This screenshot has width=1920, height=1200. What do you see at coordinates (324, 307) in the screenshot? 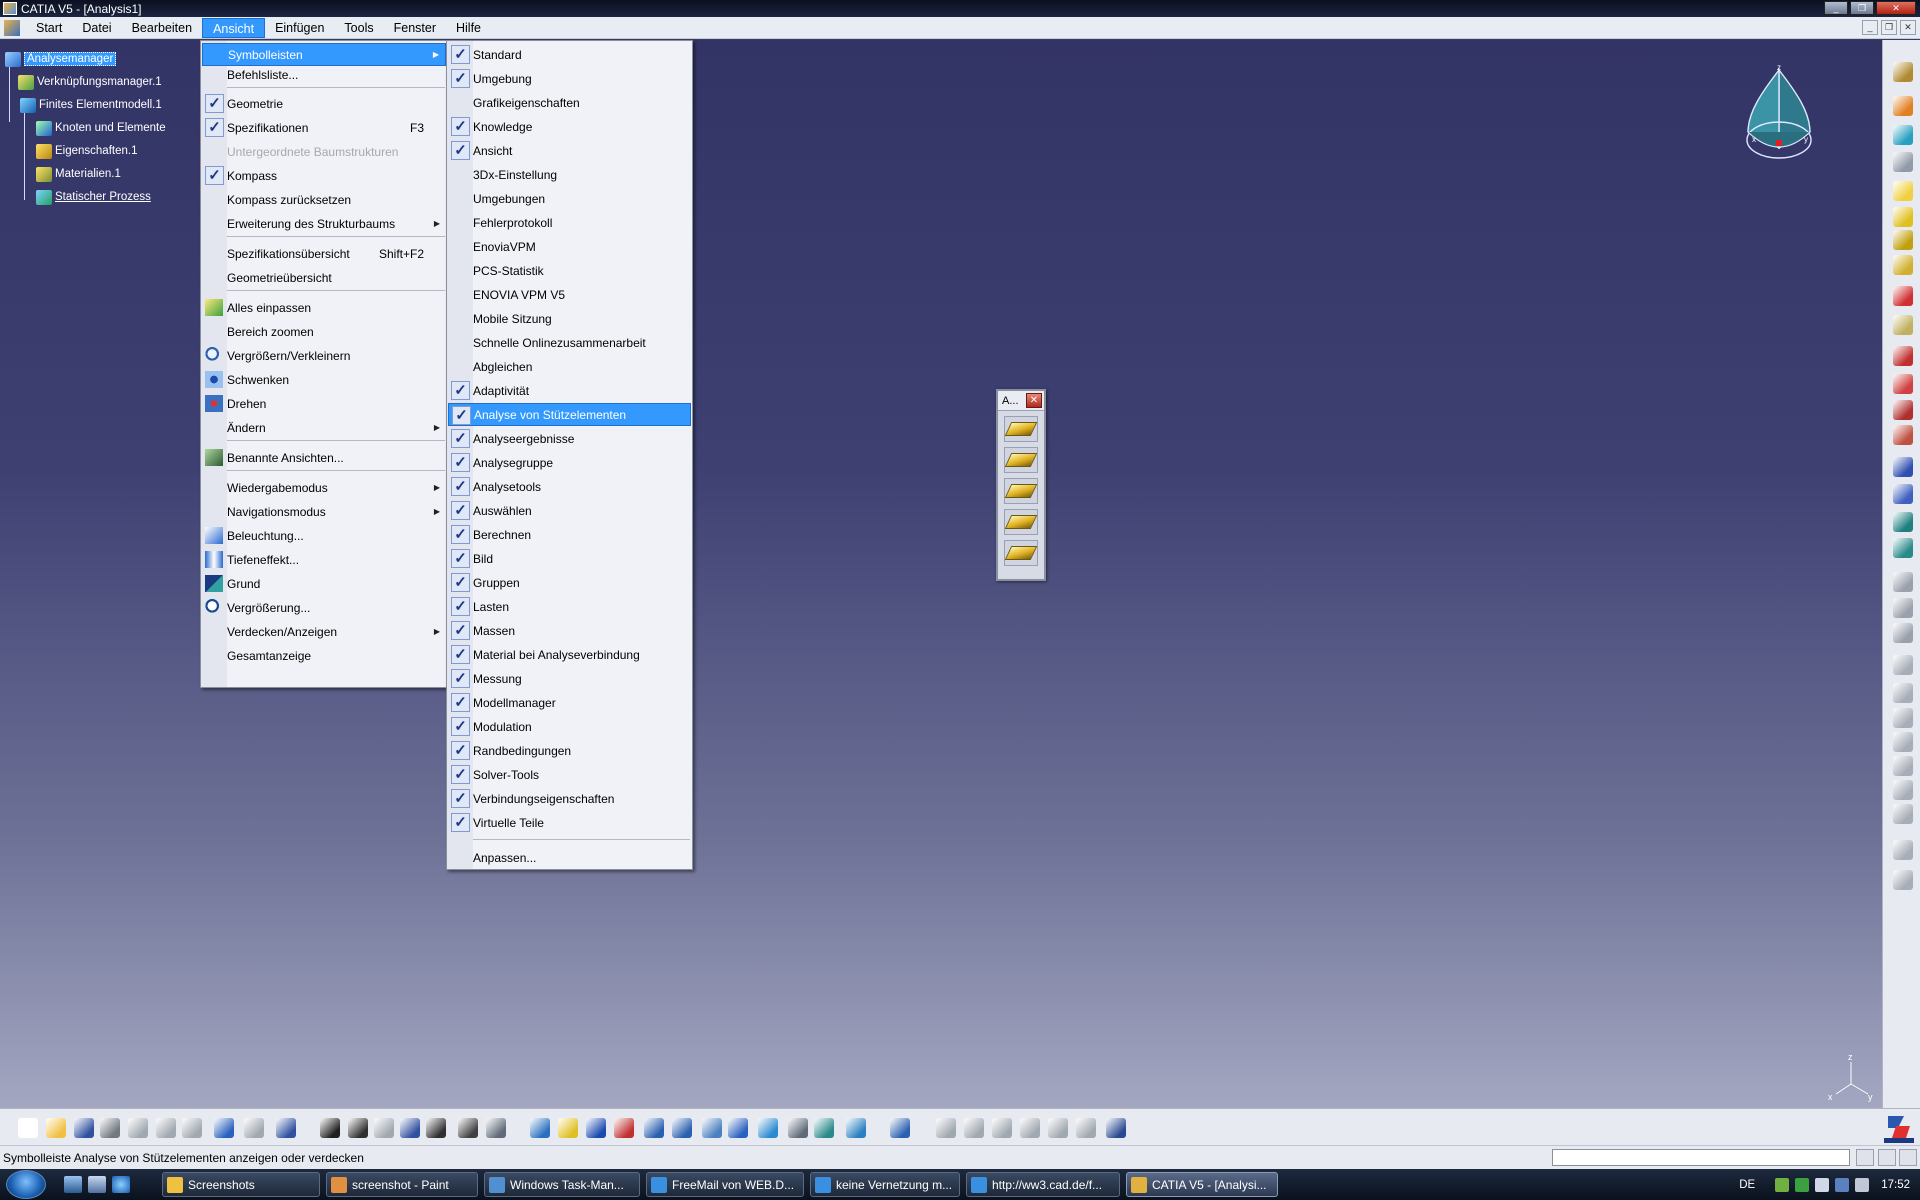
I see `ansicht-item-10: Alles einpassen` at bounding box center [324, 307].